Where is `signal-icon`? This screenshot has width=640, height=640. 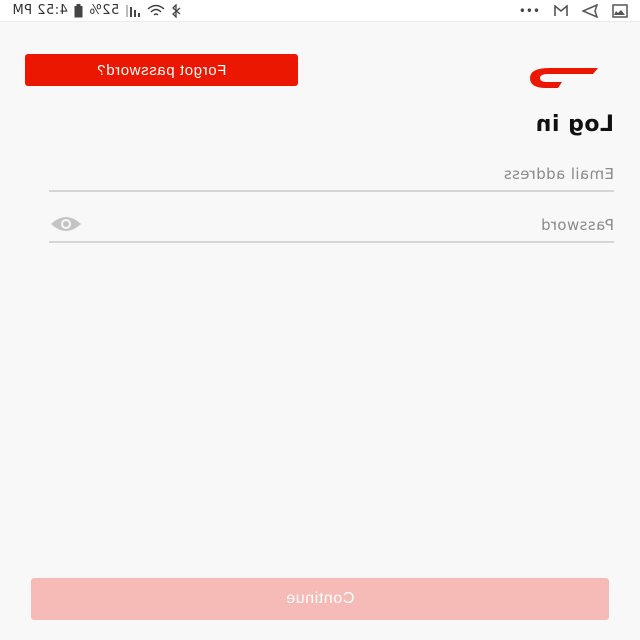 signal-icon is located at coordinates (133, 11).